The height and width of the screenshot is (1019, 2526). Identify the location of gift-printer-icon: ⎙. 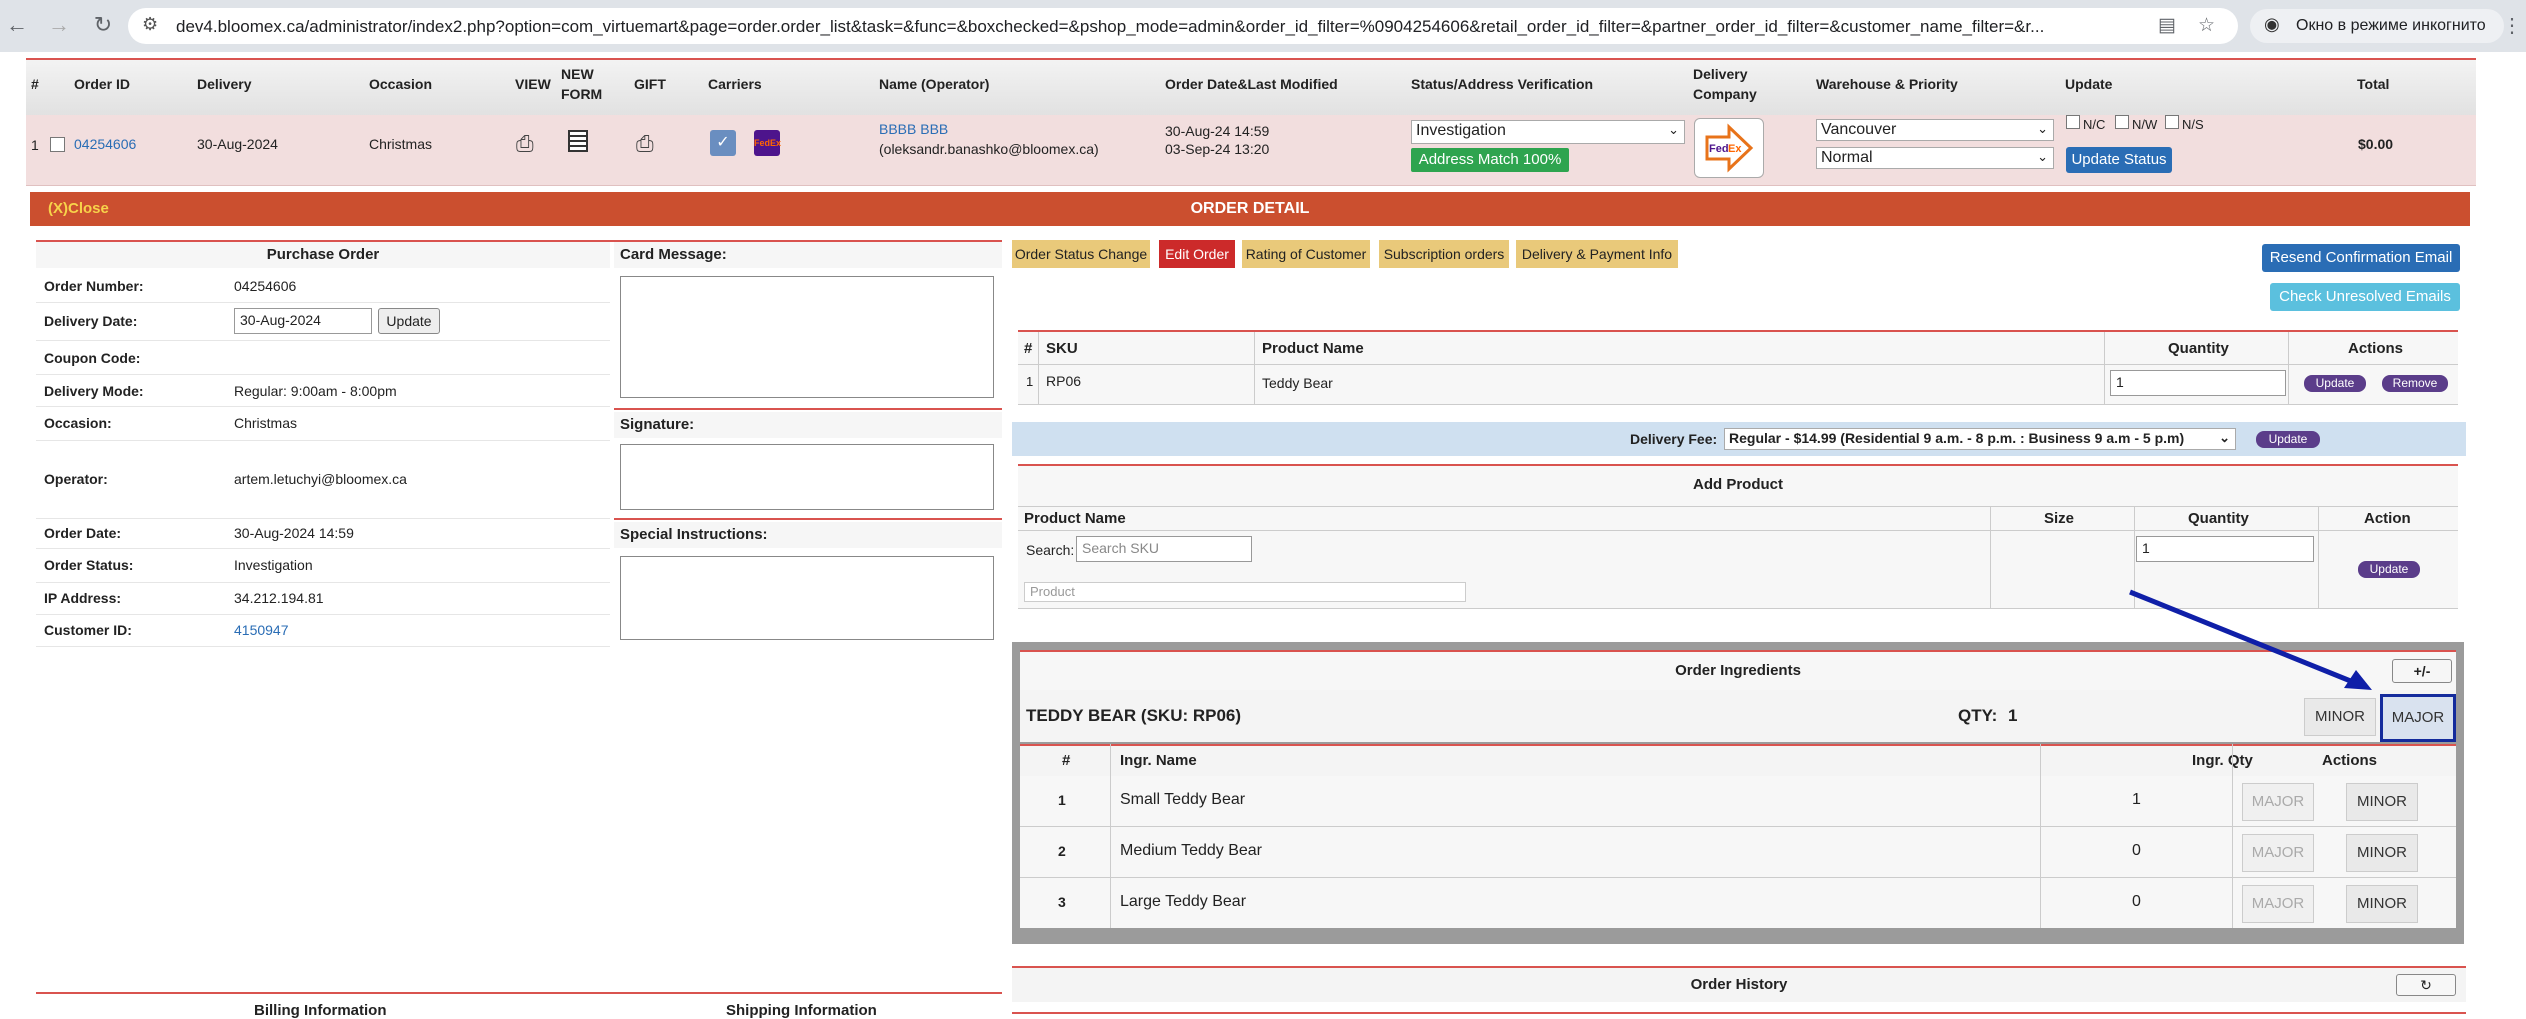
(645, 144).